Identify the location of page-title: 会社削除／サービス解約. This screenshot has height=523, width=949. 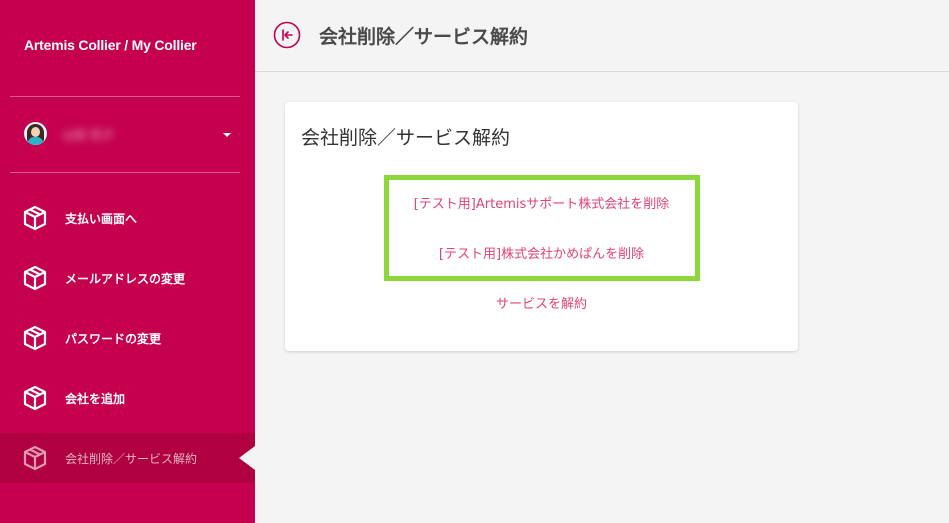
(424, 37).